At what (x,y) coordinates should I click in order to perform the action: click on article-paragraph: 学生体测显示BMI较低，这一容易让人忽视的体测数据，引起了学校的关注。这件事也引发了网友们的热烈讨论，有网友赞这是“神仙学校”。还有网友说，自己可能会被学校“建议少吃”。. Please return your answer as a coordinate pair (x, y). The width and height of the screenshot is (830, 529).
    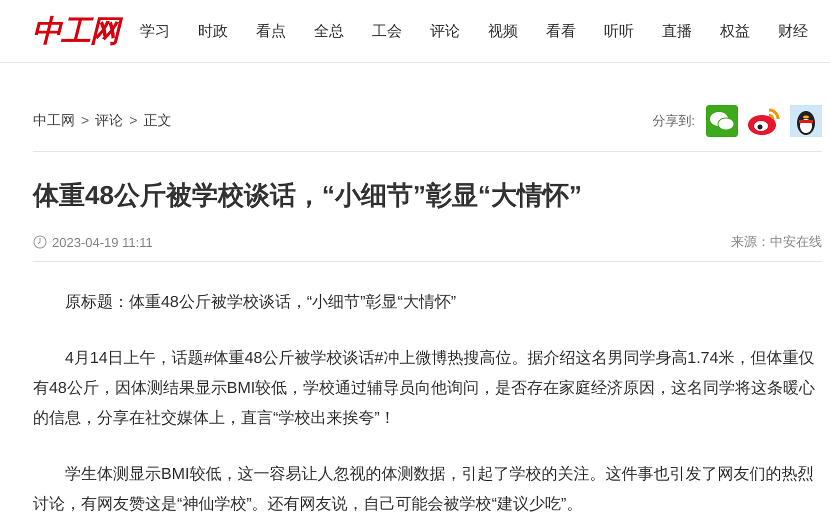
    Looking at the image, I should click on (423, 489).